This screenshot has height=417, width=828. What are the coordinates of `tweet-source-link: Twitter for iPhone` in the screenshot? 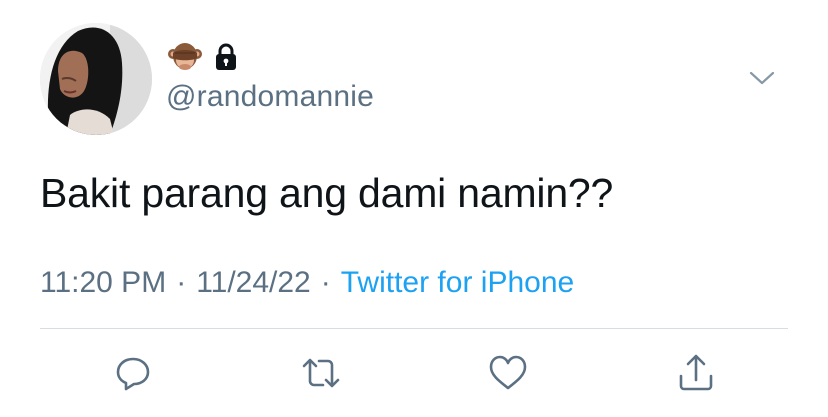 It's located at (457, 283).